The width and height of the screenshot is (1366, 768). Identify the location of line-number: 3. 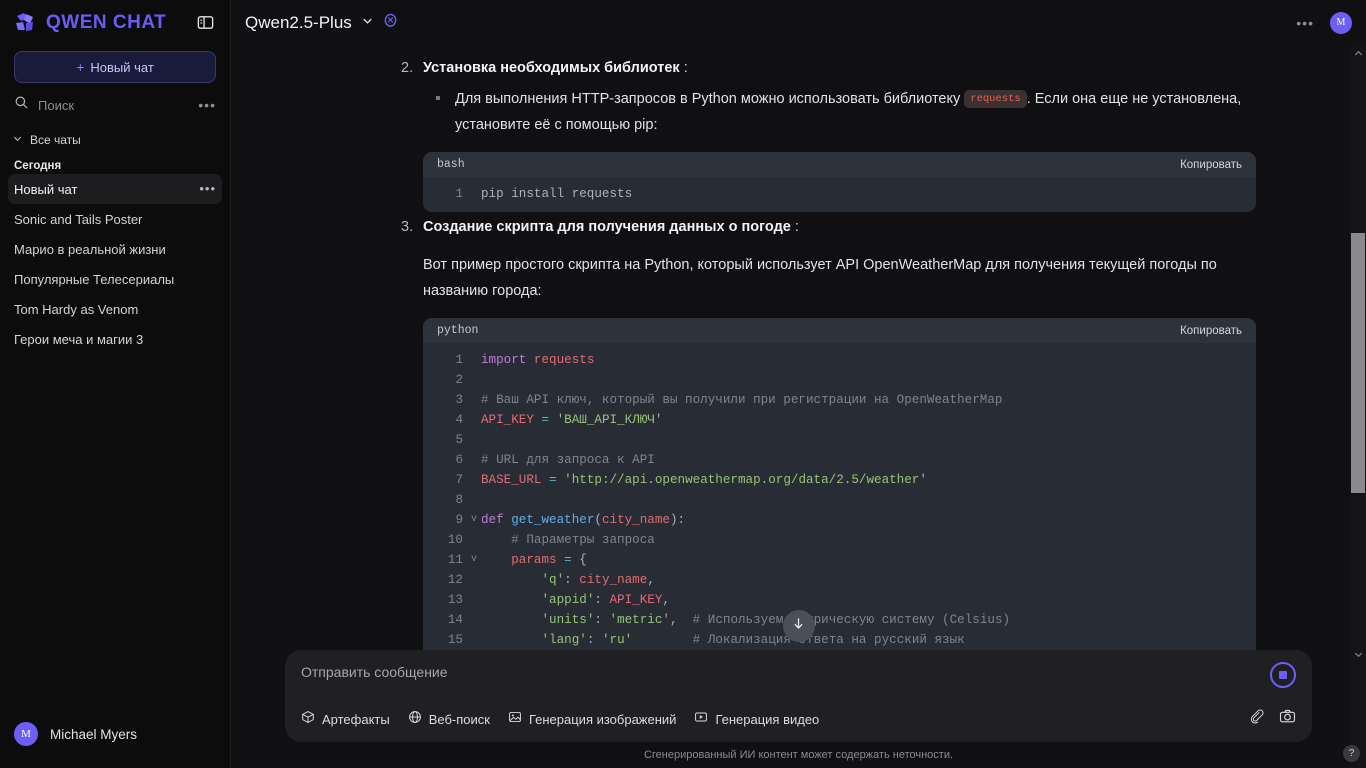
(459, 400).